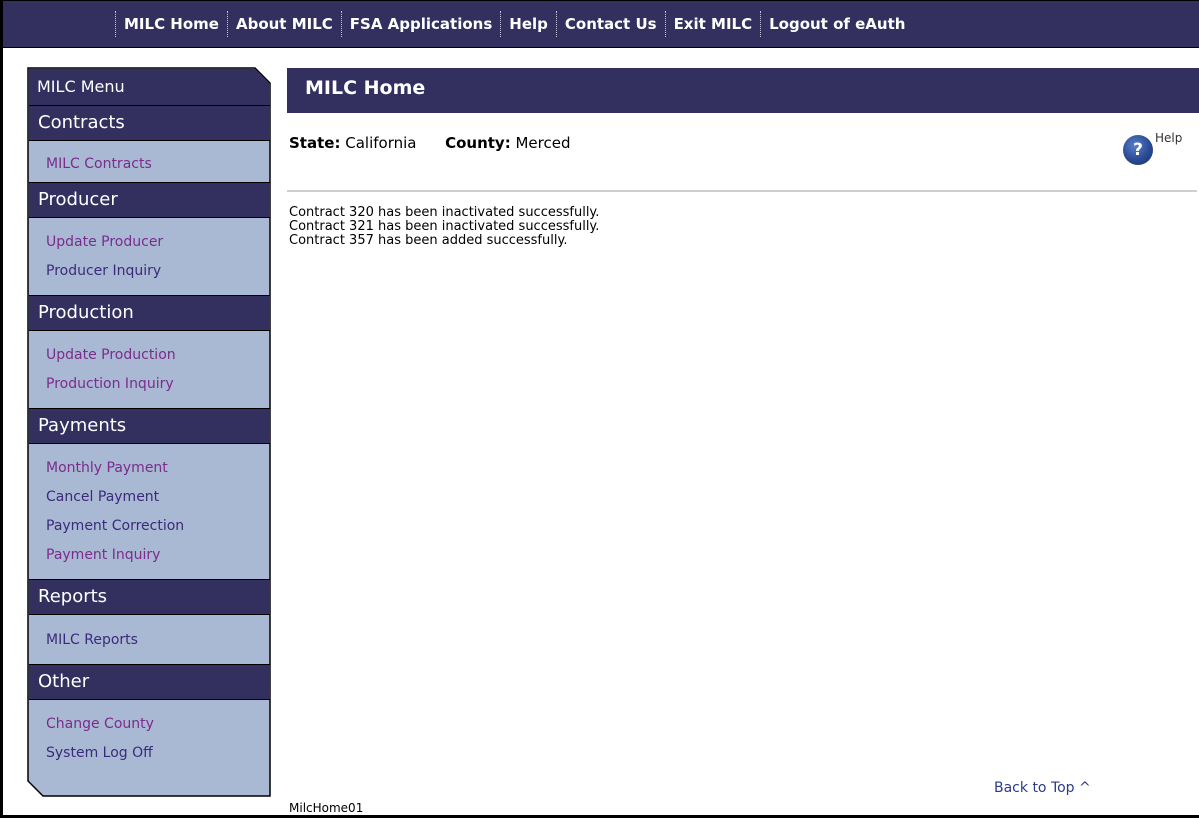 Image resolution: width=1199 pixels, height=818 pixels. I want to click on divider, so click(742, 191).